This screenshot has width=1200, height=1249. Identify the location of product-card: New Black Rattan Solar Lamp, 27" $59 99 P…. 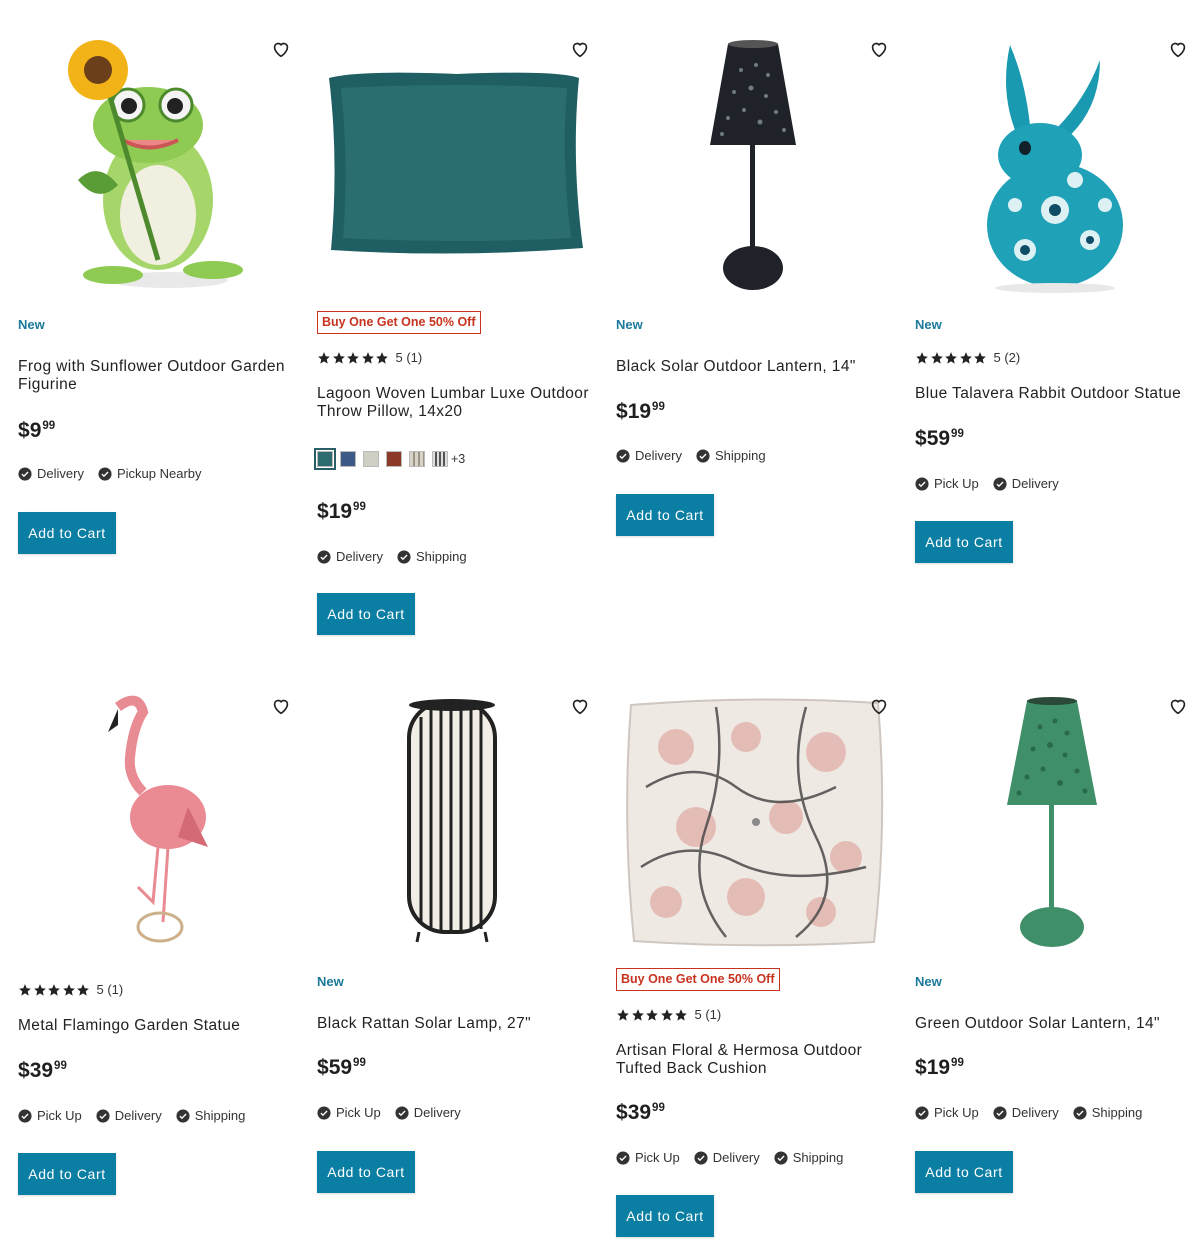
(462, 940).